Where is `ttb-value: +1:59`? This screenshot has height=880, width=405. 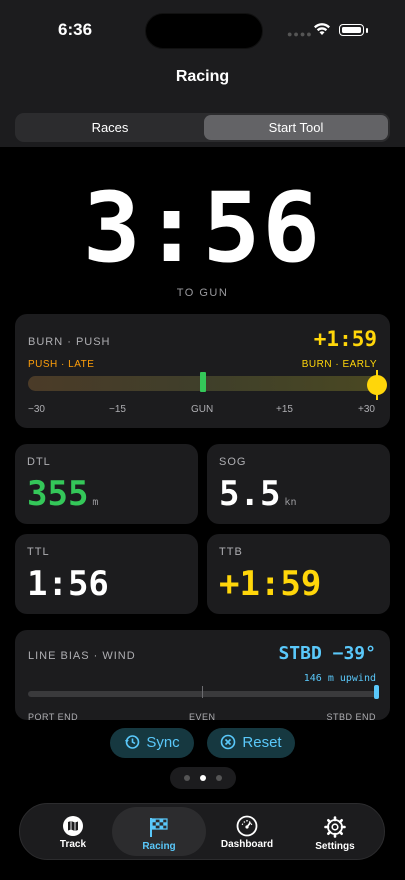 ttb-value: +1:59 is located at coordinates (270, 584).